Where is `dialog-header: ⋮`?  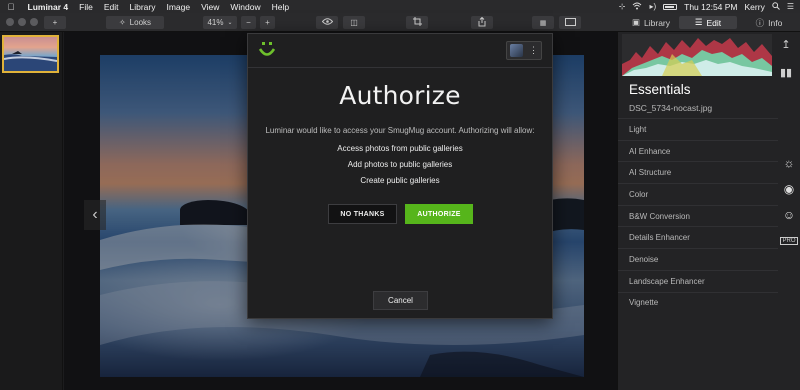
dialog-header: ⋮ is located at coordinates (400, 51).